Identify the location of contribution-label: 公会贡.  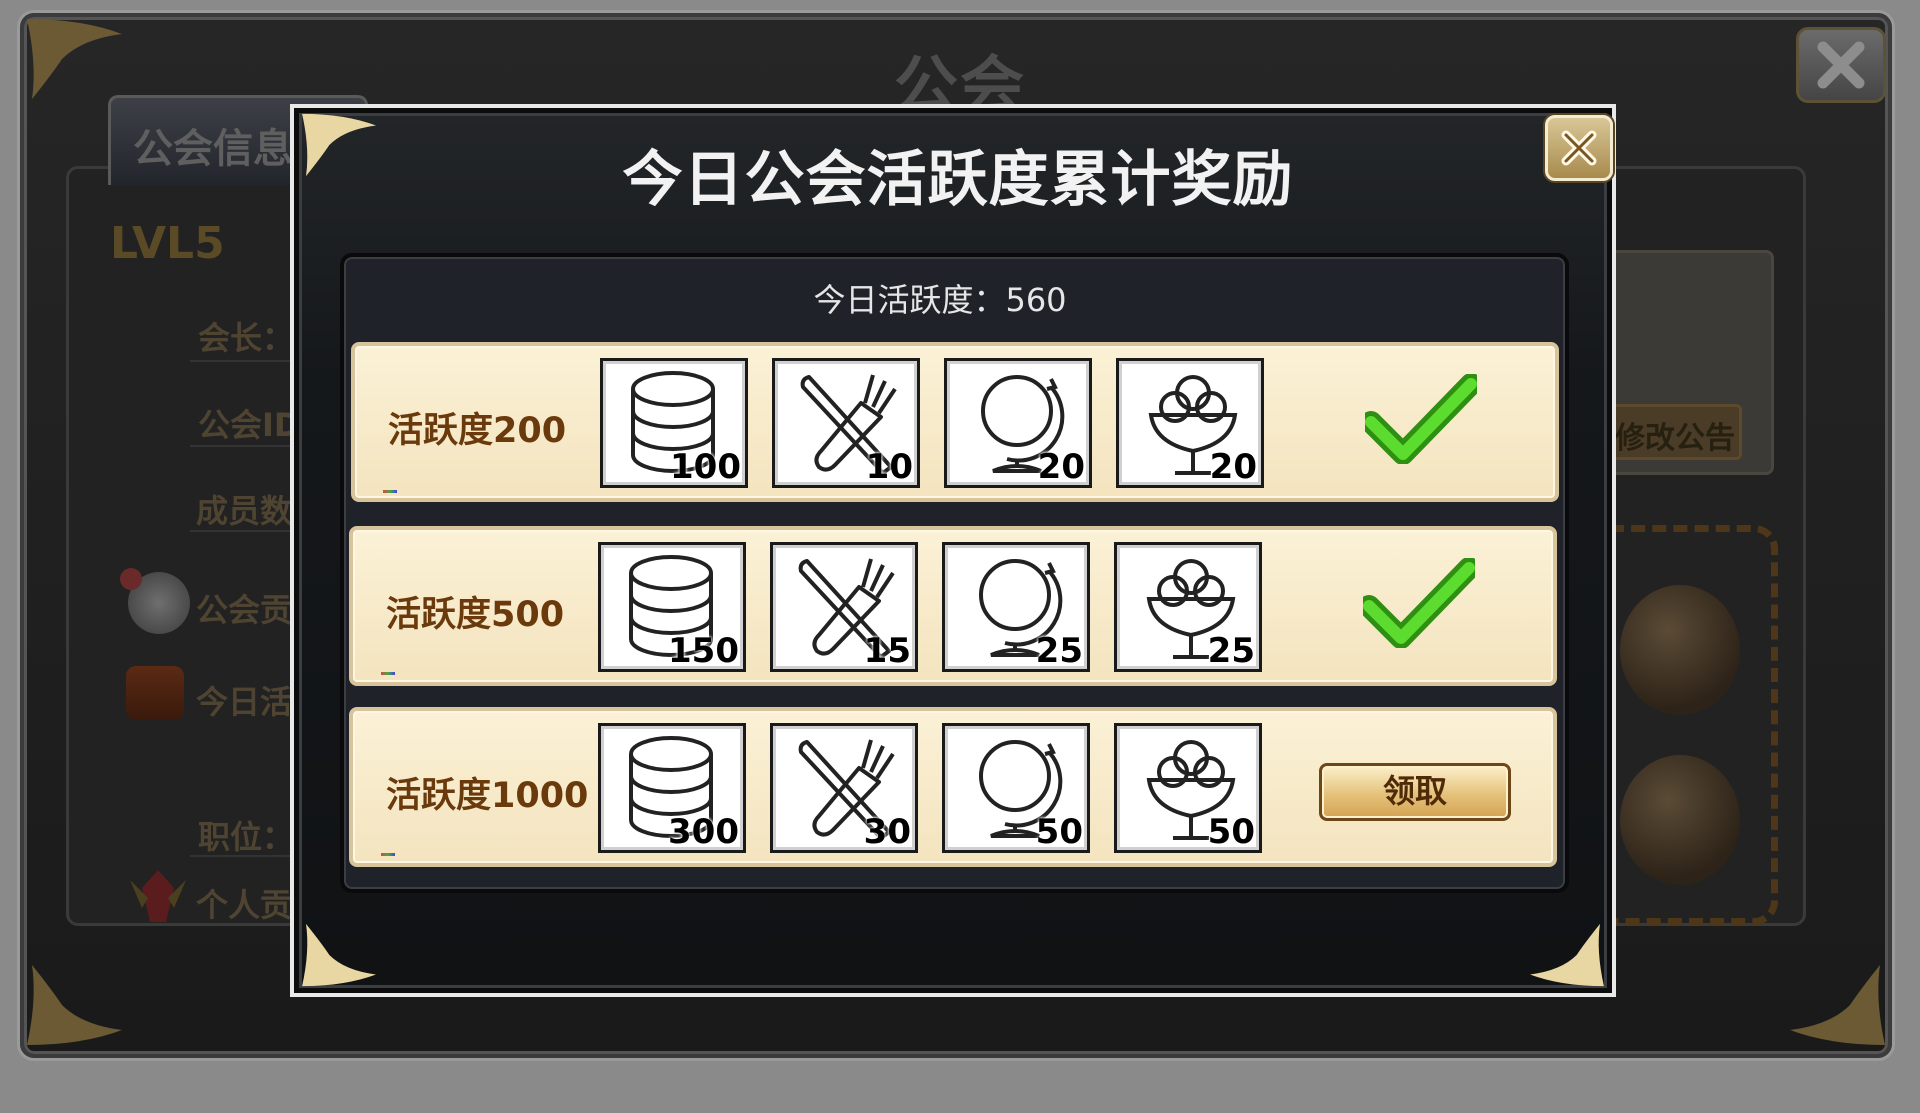
(244, 610).